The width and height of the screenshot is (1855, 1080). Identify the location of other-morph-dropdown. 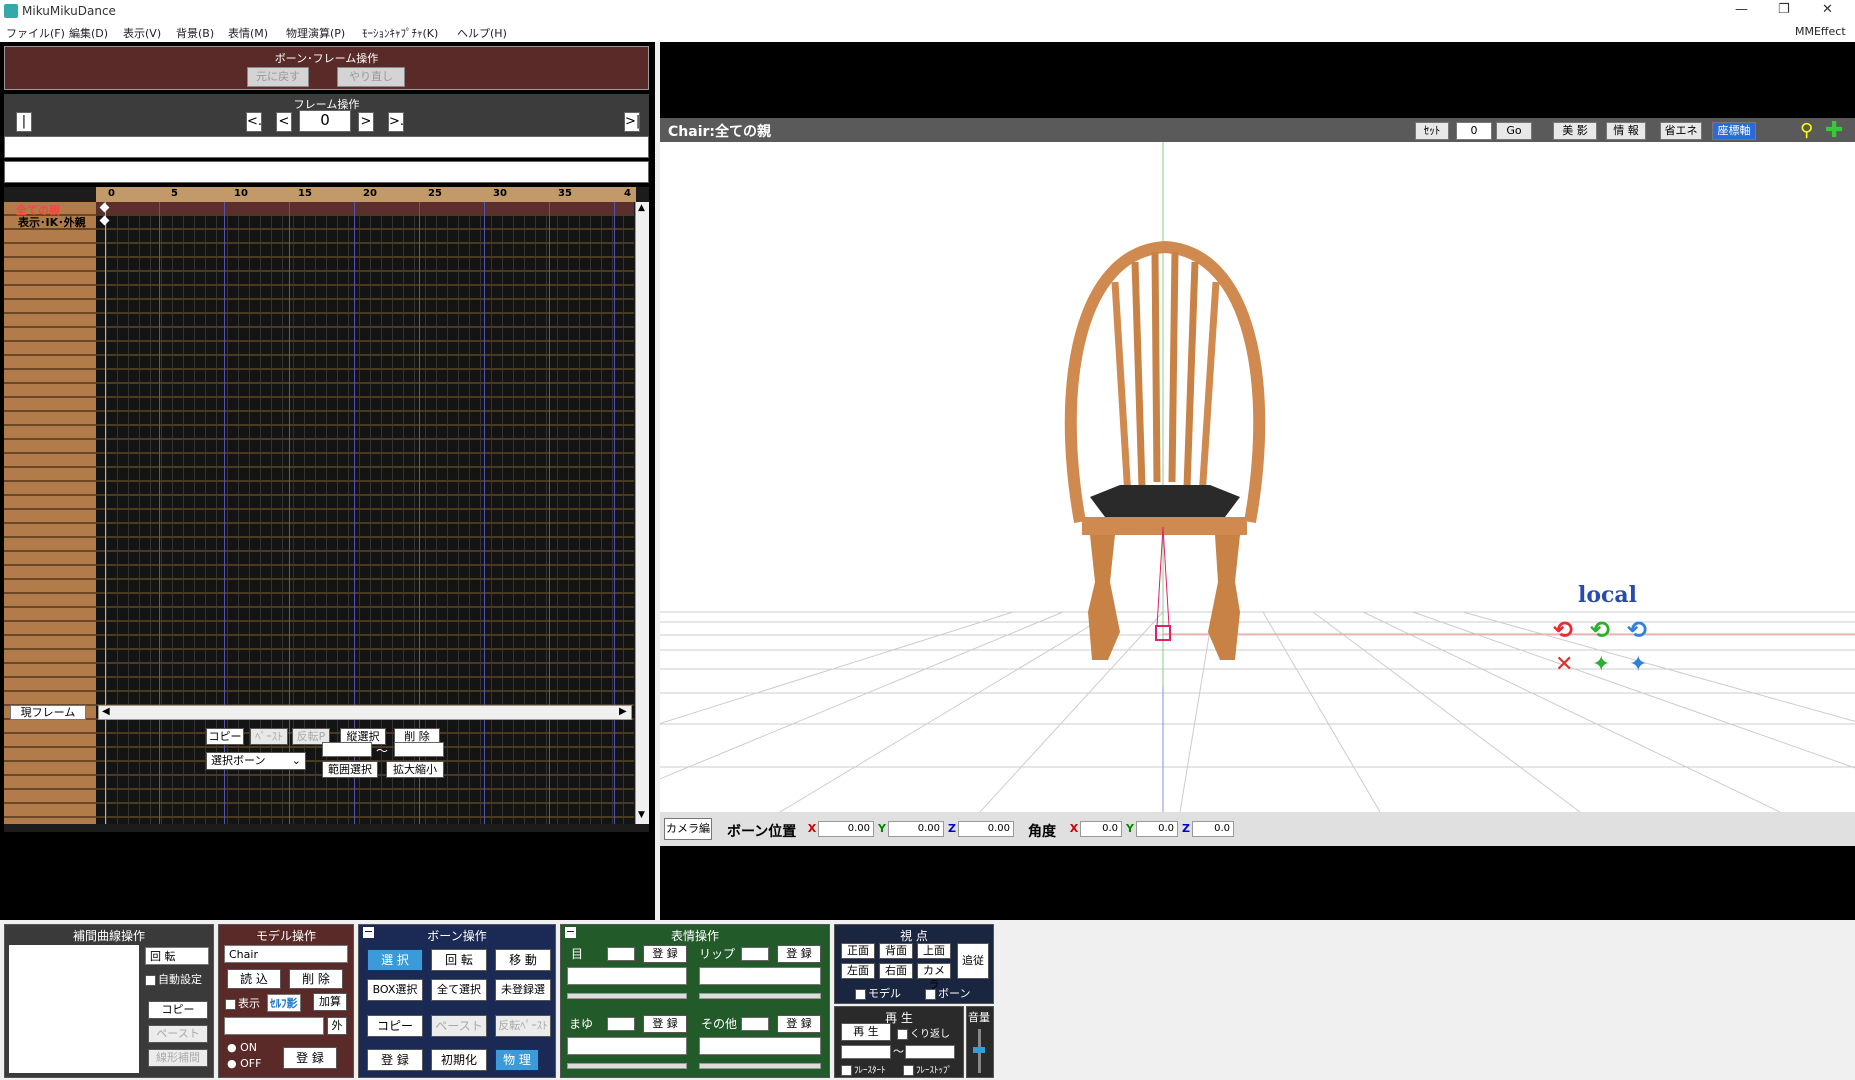
(760, 1046).